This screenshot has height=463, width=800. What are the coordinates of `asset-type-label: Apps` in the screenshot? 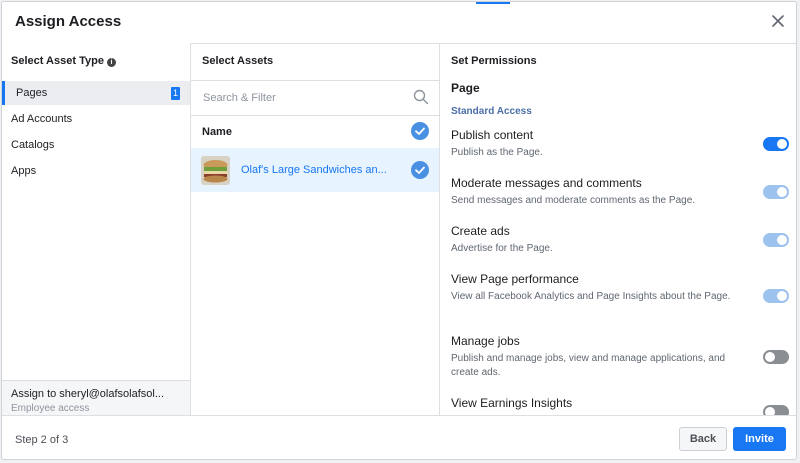 It's located at (24, 171).